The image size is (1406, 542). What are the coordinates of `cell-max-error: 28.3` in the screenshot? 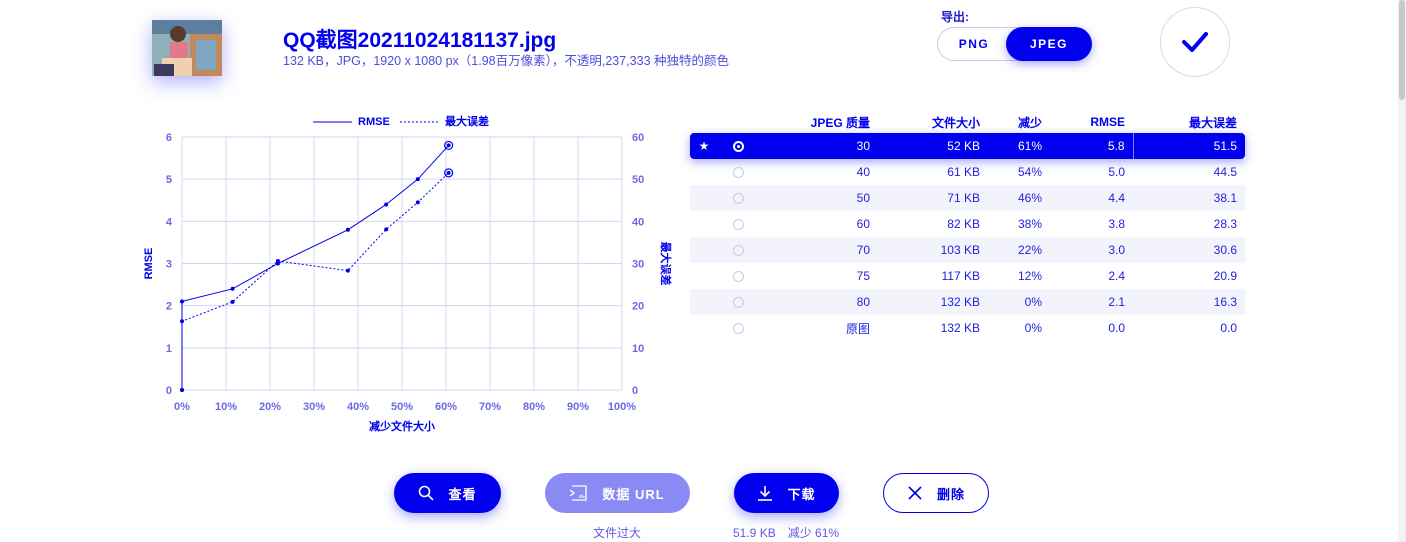 It's located at (1225, 224).